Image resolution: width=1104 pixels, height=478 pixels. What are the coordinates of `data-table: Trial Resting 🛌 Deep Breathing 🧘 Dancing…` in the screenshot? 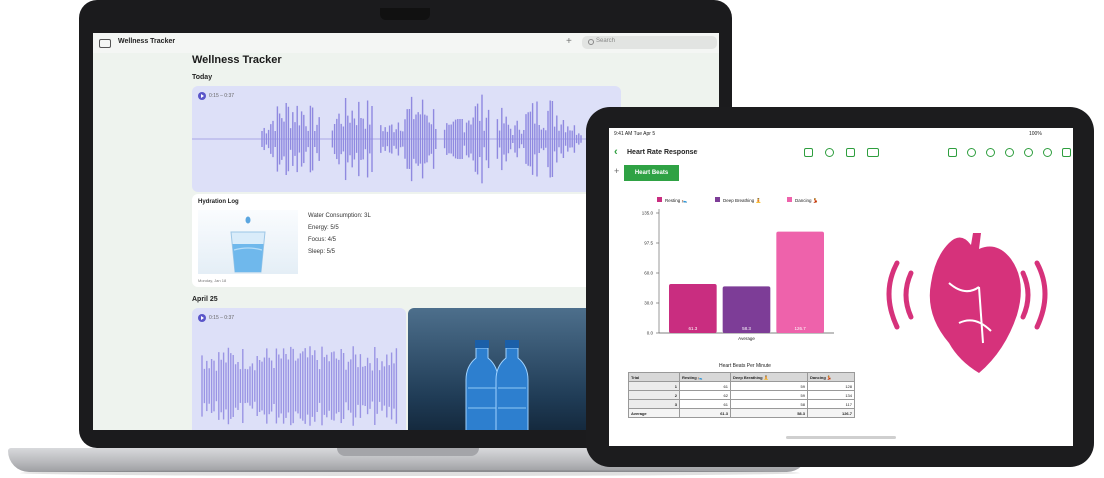 It's located at (741, 395).